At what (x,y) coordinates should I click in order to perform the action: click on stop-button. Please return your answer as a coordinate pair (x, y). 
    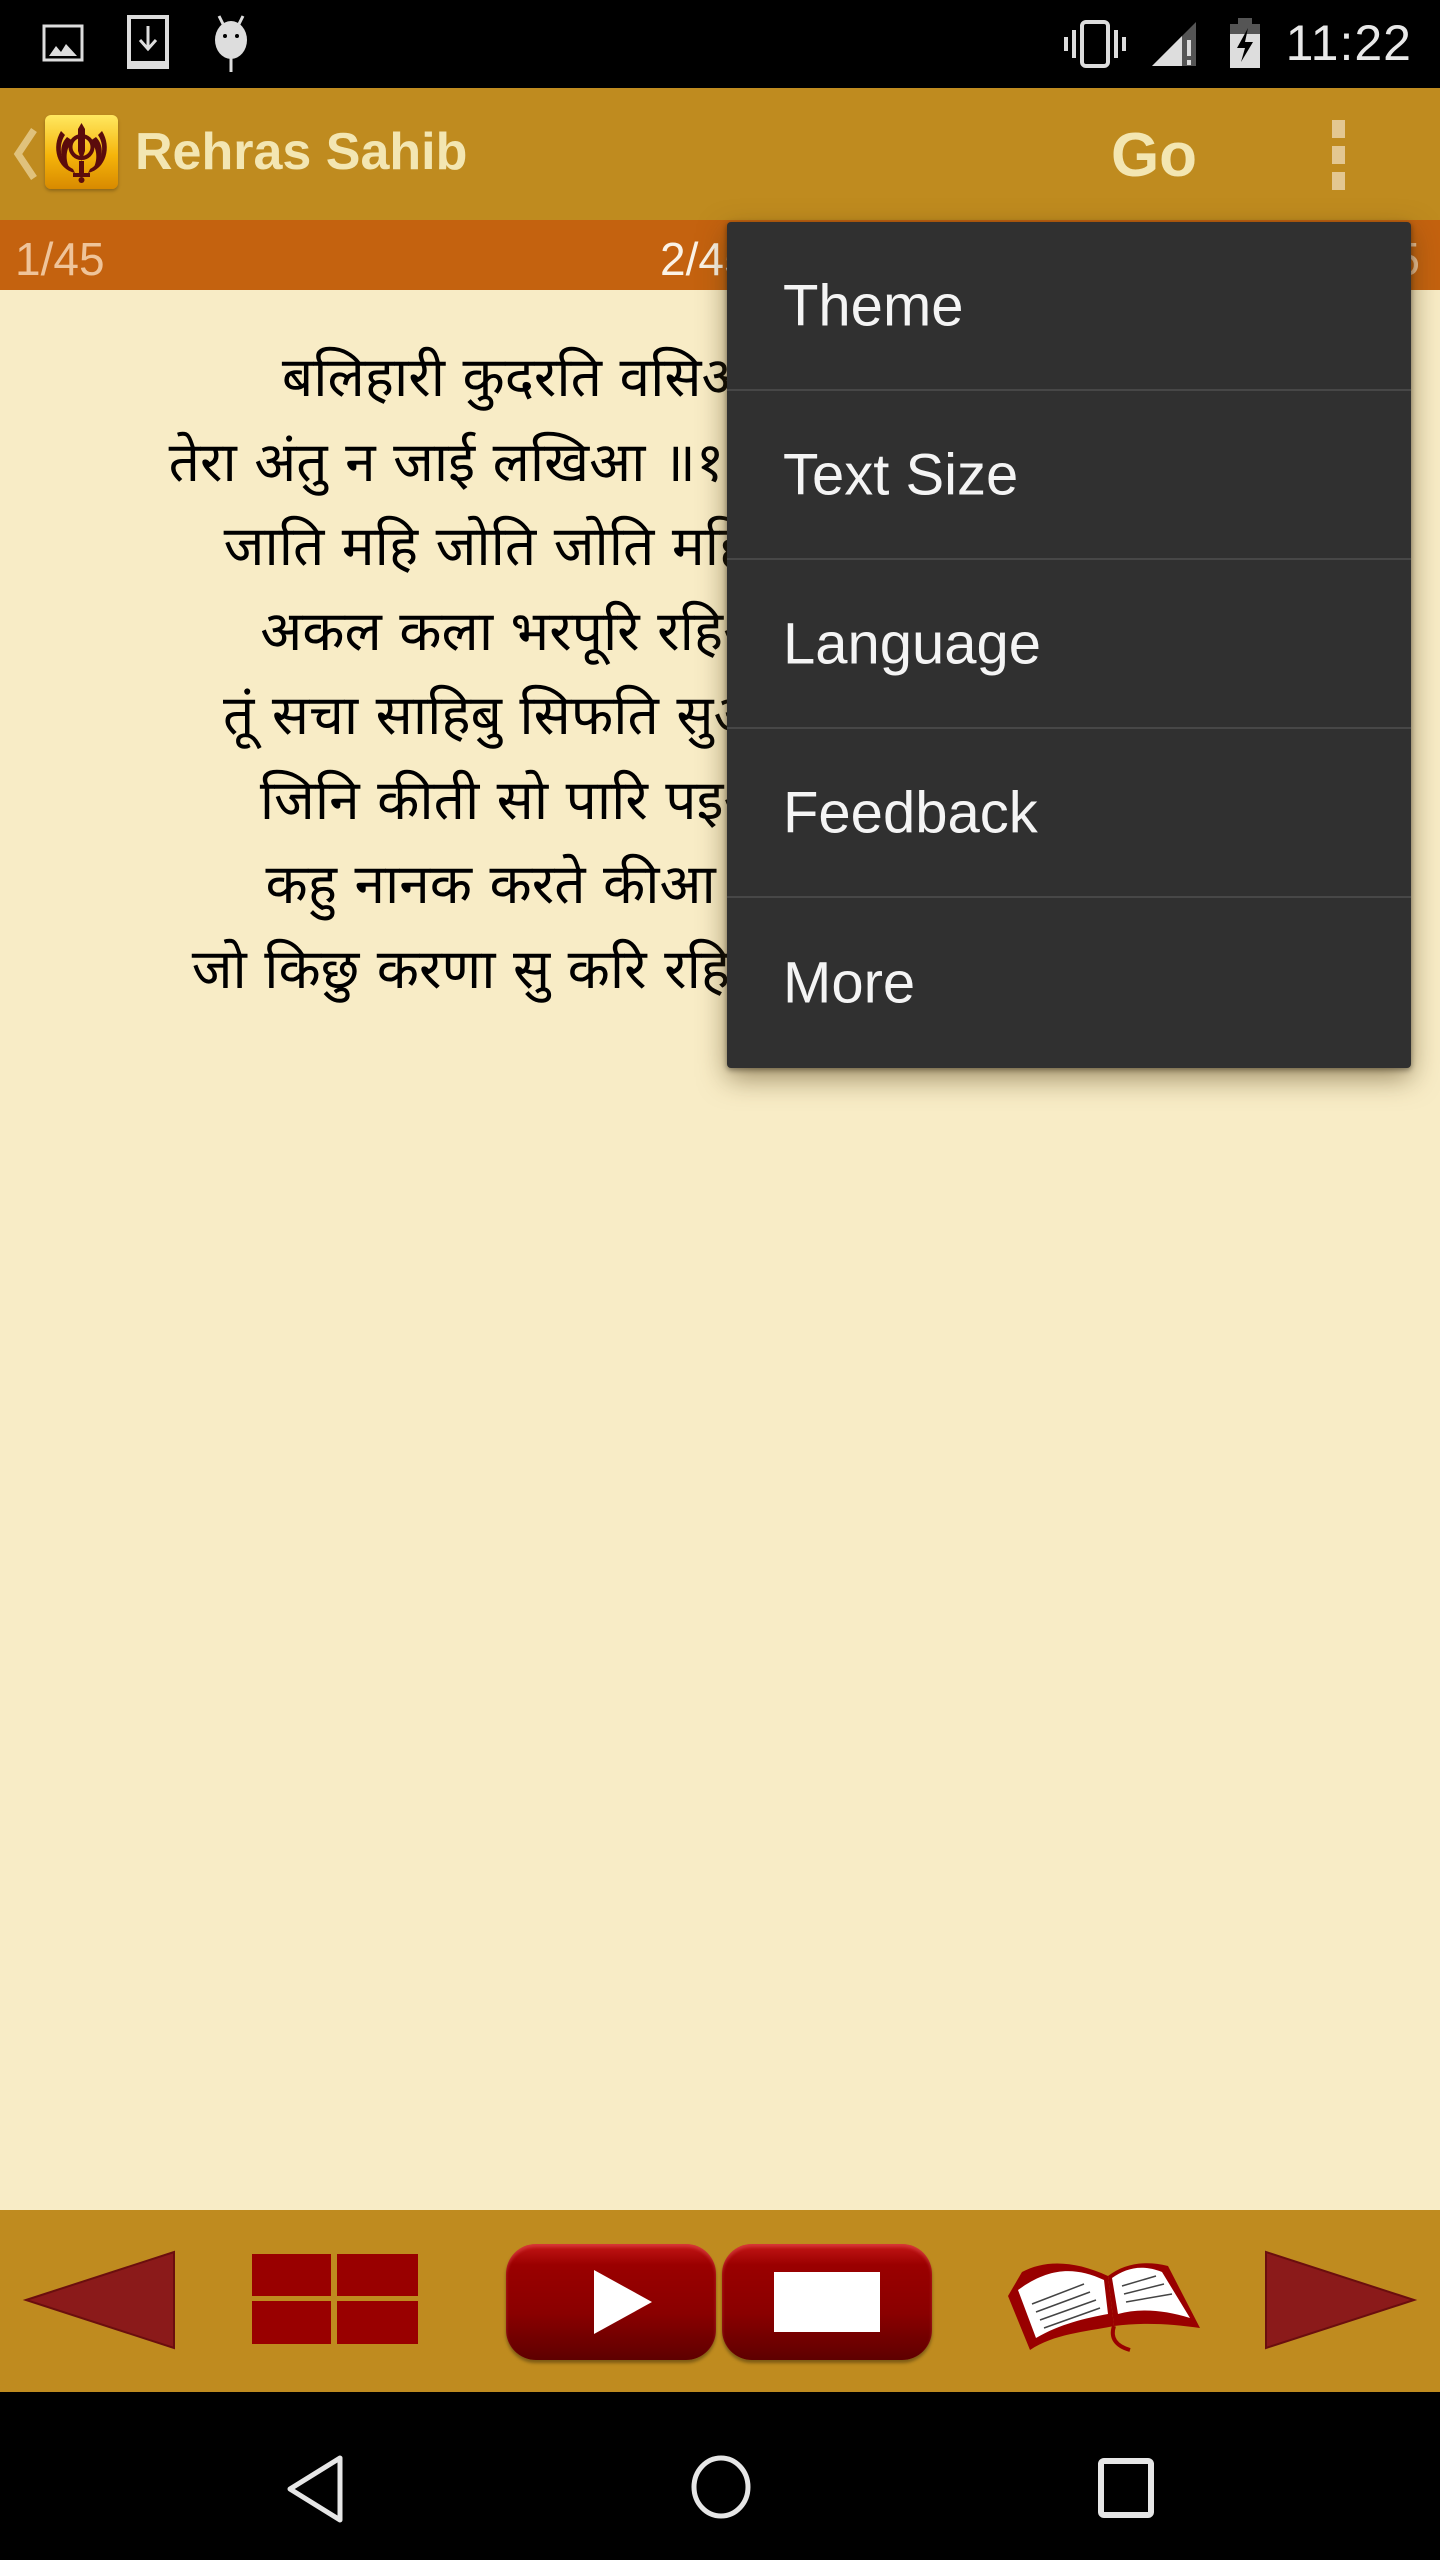
    Looking at the image, I should click on (827, 2302).